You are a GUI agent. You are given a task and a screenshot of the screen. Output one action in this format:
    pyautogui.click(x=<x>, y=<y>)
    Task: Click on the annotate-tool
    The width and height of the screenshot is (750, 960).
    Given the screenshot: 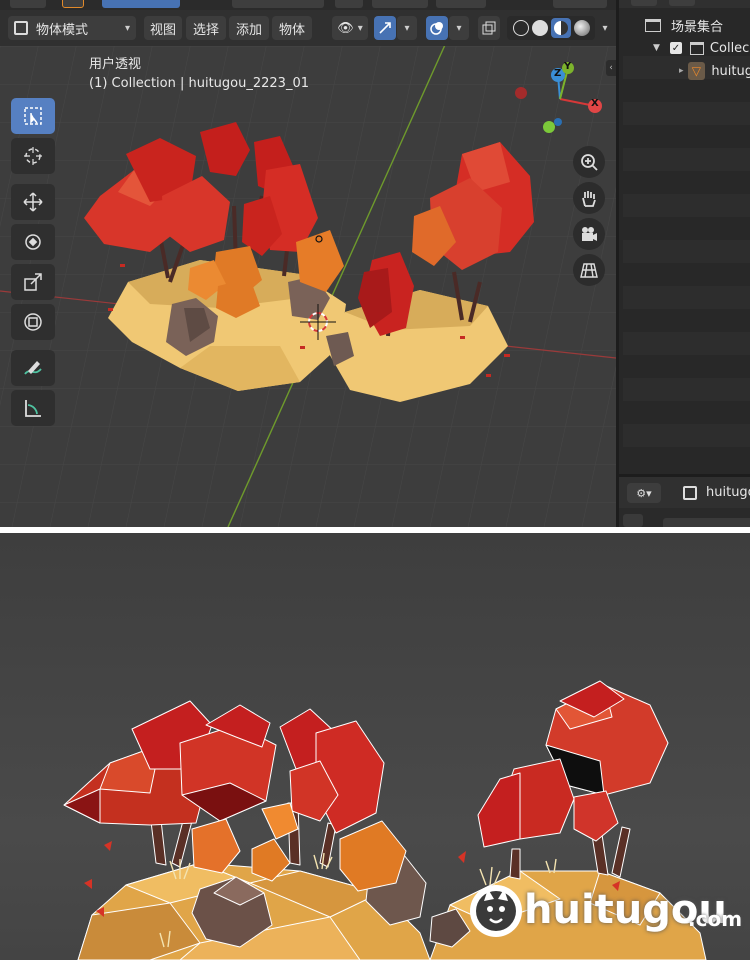 What is the action you would take?
    pyautogui.click(x=33, y=368)
    